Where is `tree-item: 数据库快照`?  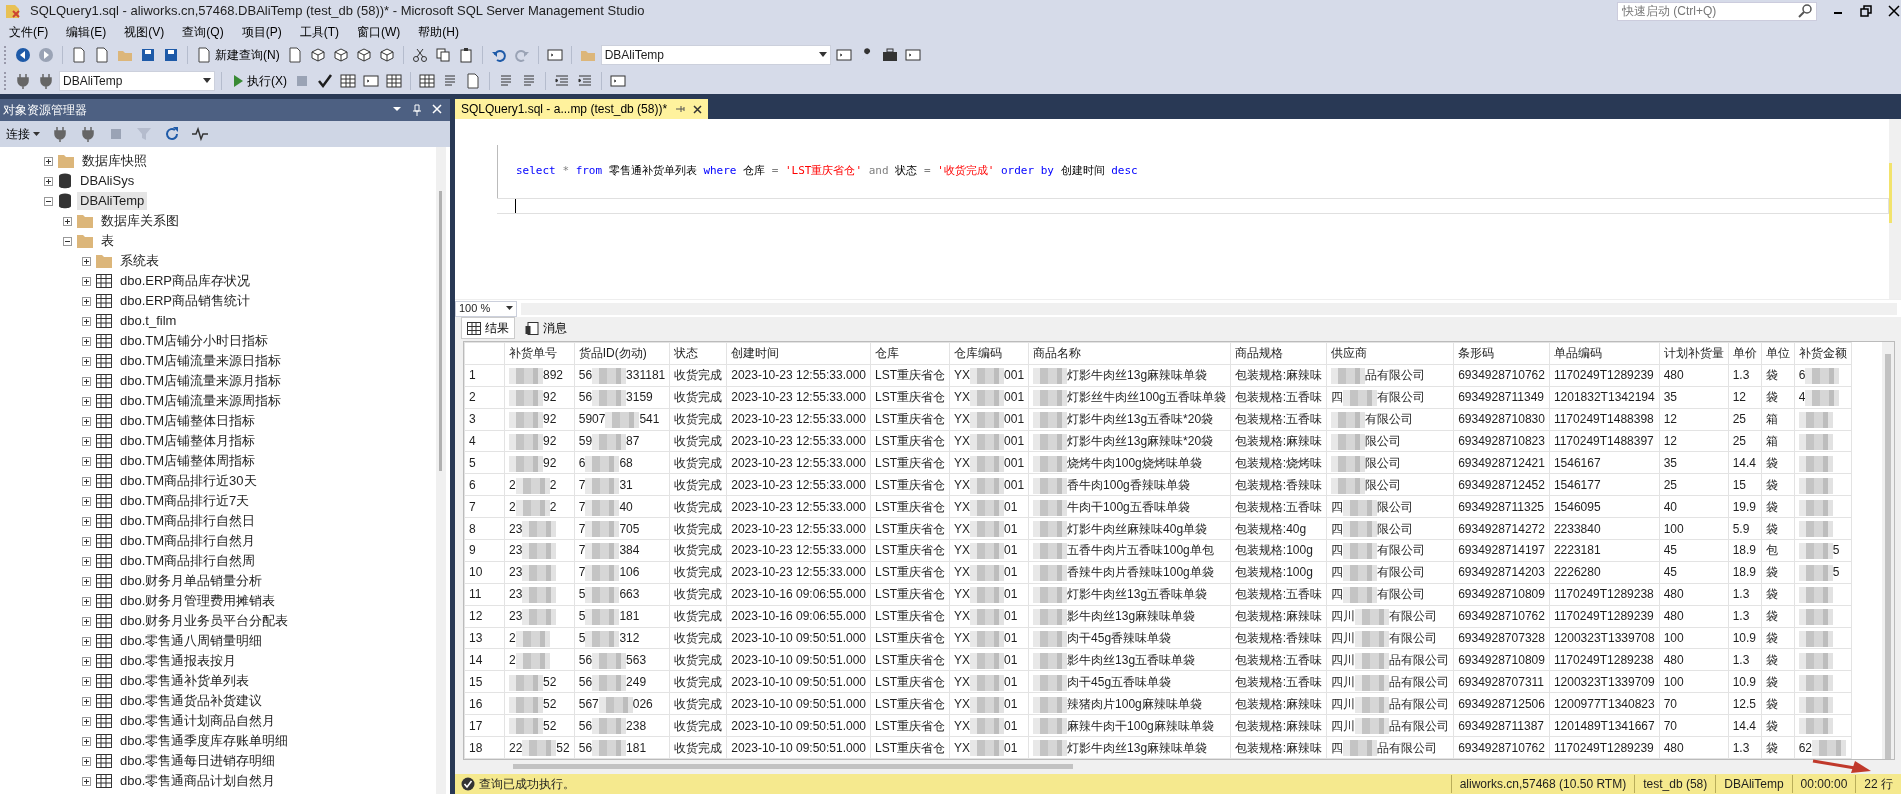 tree-item: 数据库快照 is located at coordinates (114, 161).